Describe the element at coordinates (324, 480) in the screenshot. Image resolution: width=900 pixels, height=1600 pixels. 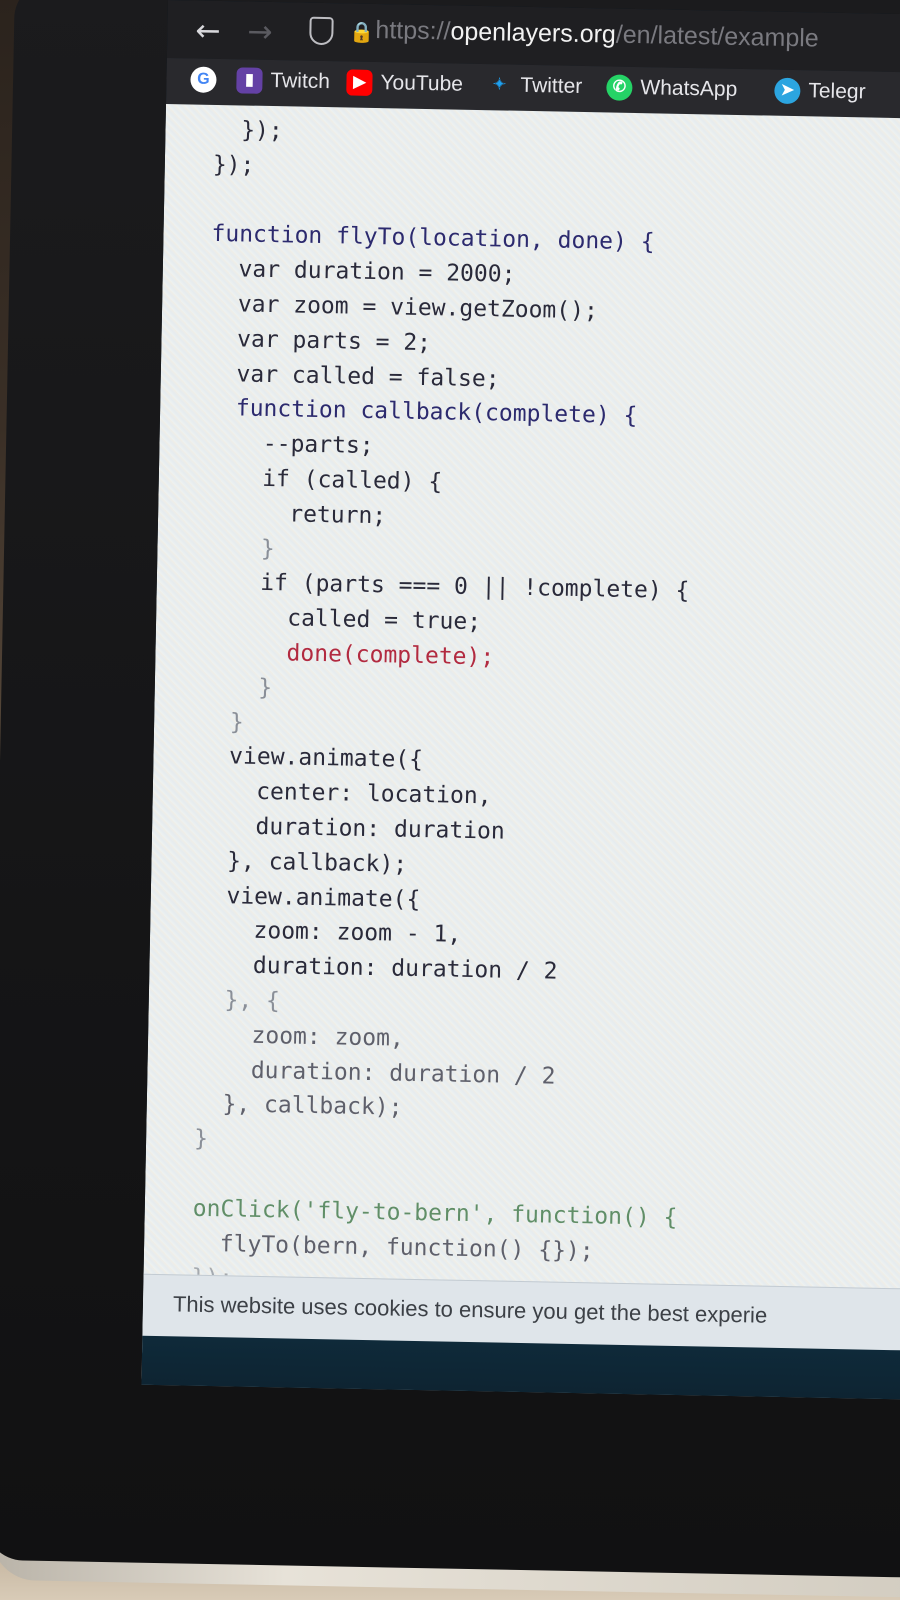
I see `code-line: if (called) {` at that location.